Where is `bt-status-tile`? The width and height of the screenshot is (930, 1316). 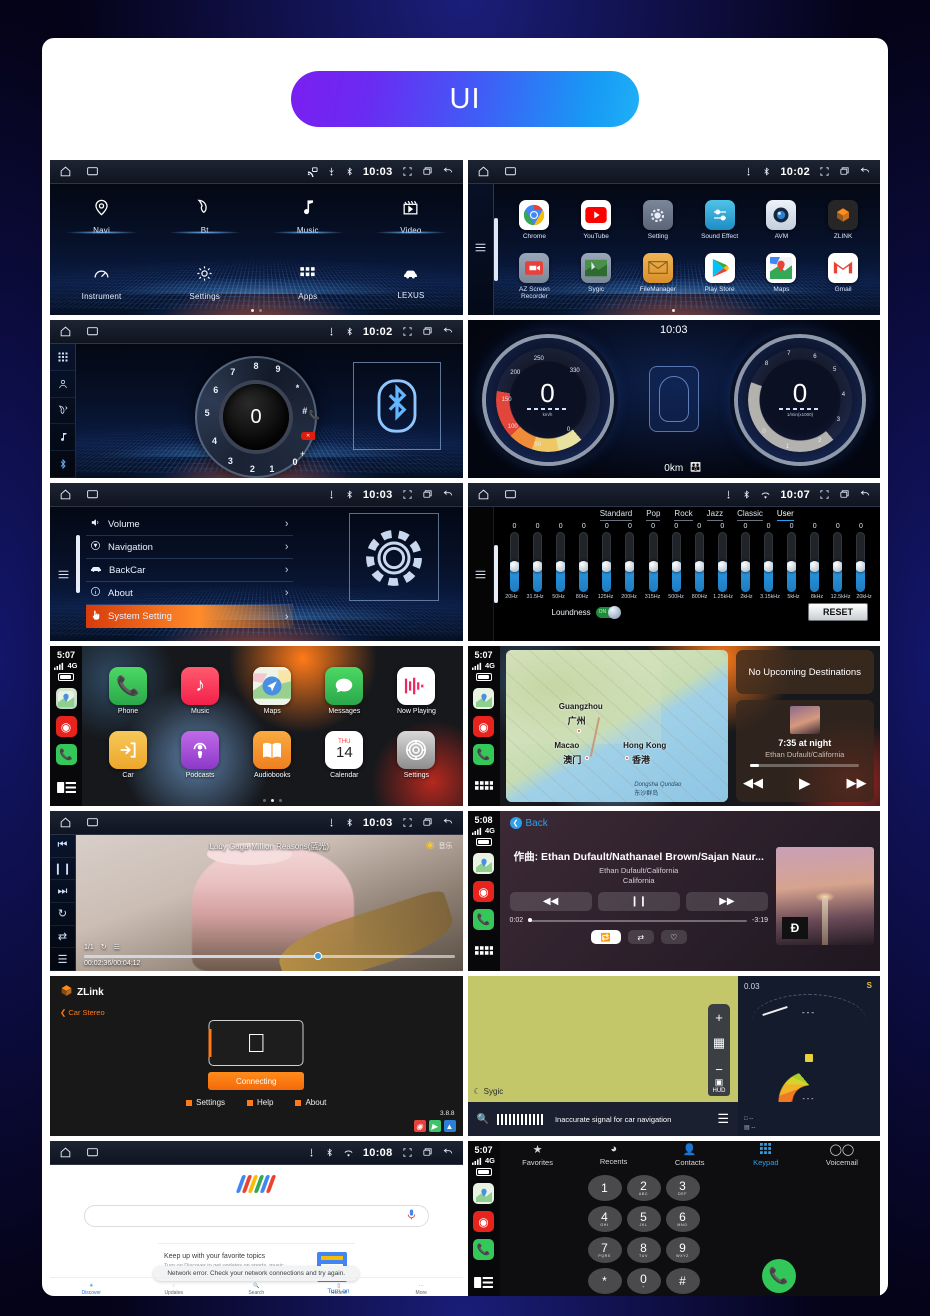 bt-status-tile is located at coordinates (396, 406).